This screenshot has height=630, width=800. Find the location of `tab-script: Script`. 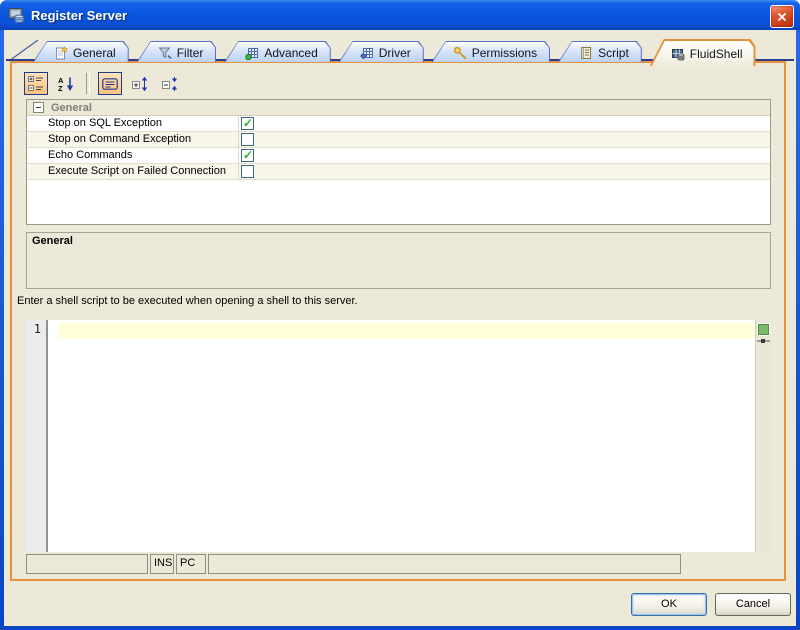

tab-script: Script is located at coordinates (600, 51).